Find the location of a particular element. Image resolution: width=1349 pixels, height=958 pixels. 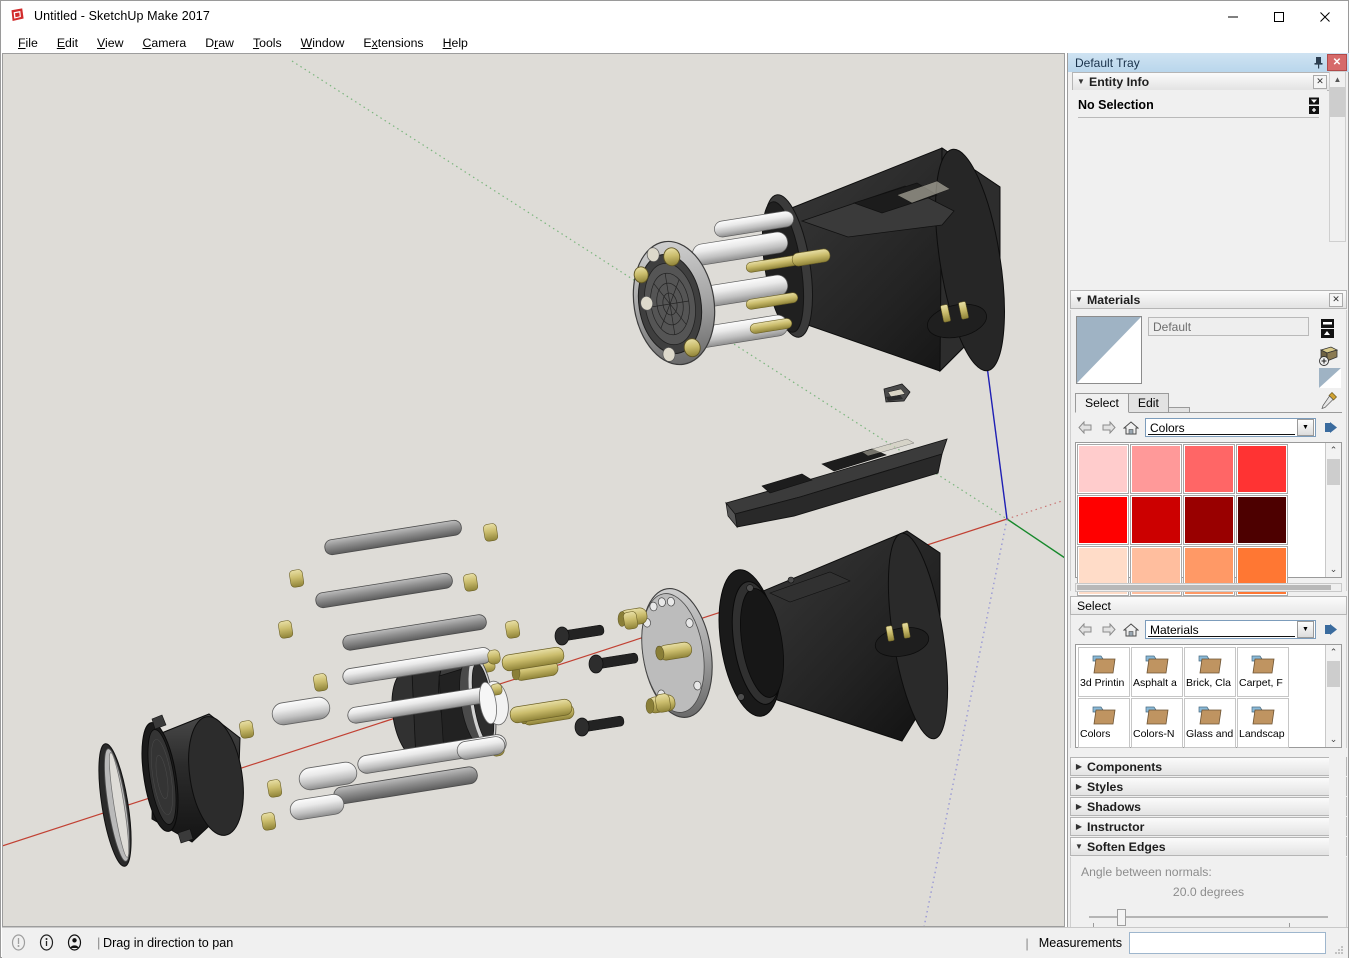

panel-title-components: Components is located at coordinates (1125, 766).